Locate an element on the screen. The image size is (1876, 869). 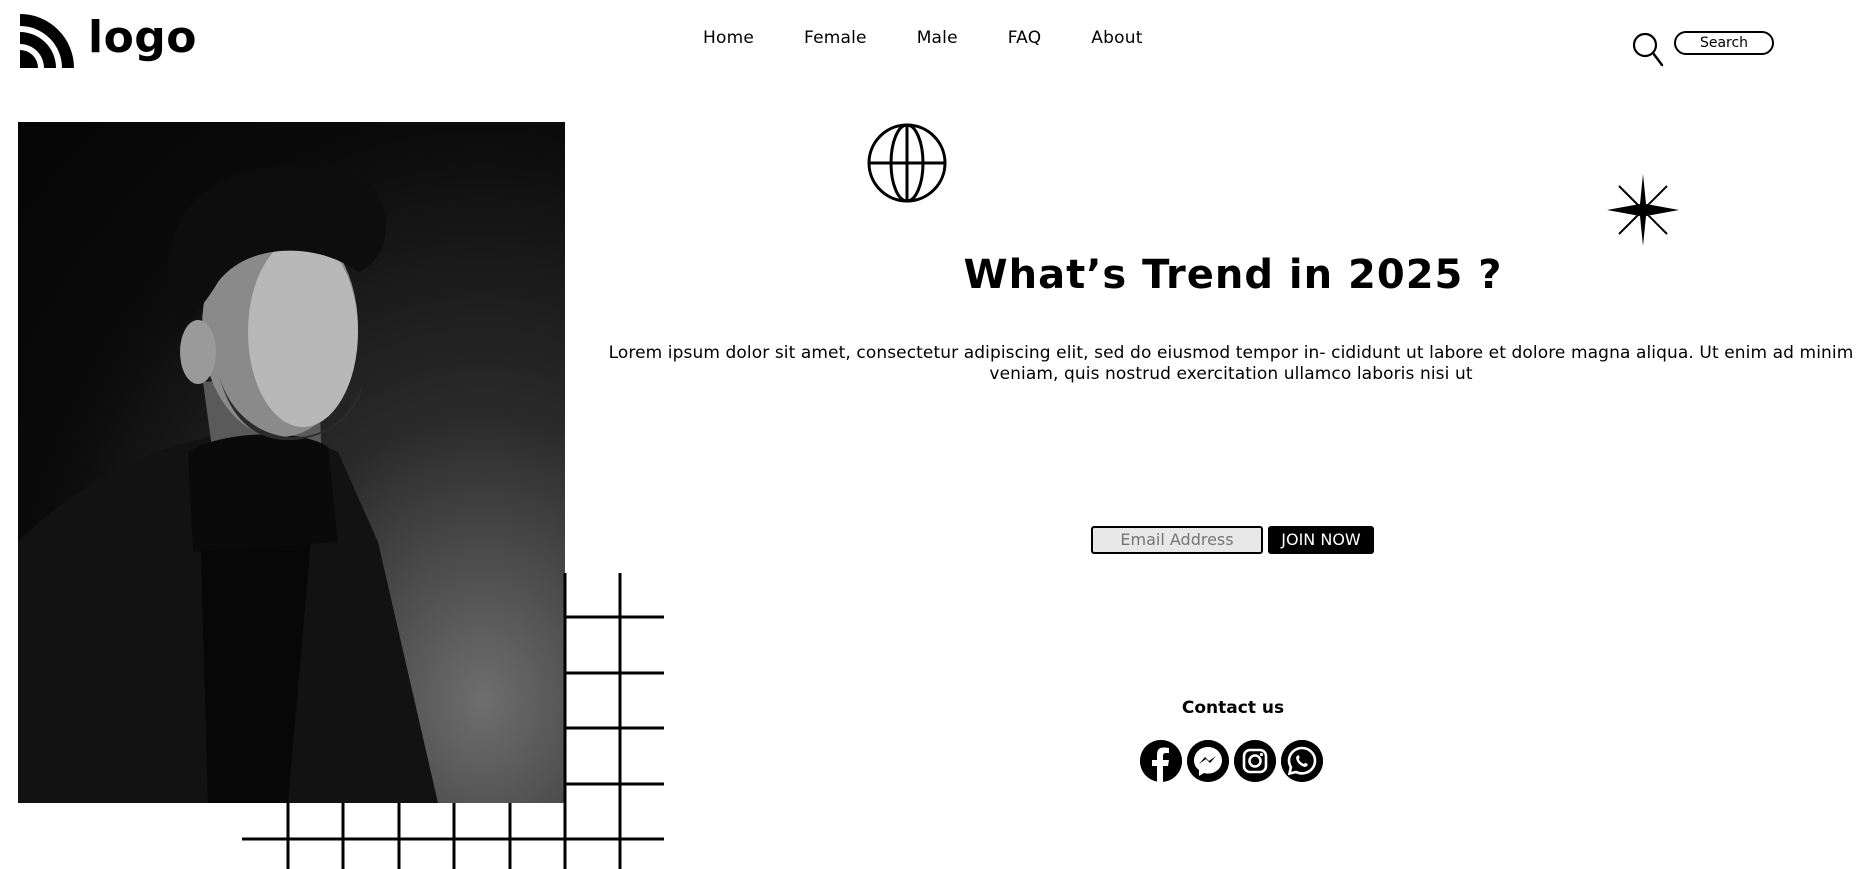
hero-headline: What’s Trend in 2025 ? is located at coordinates (1233, 275).